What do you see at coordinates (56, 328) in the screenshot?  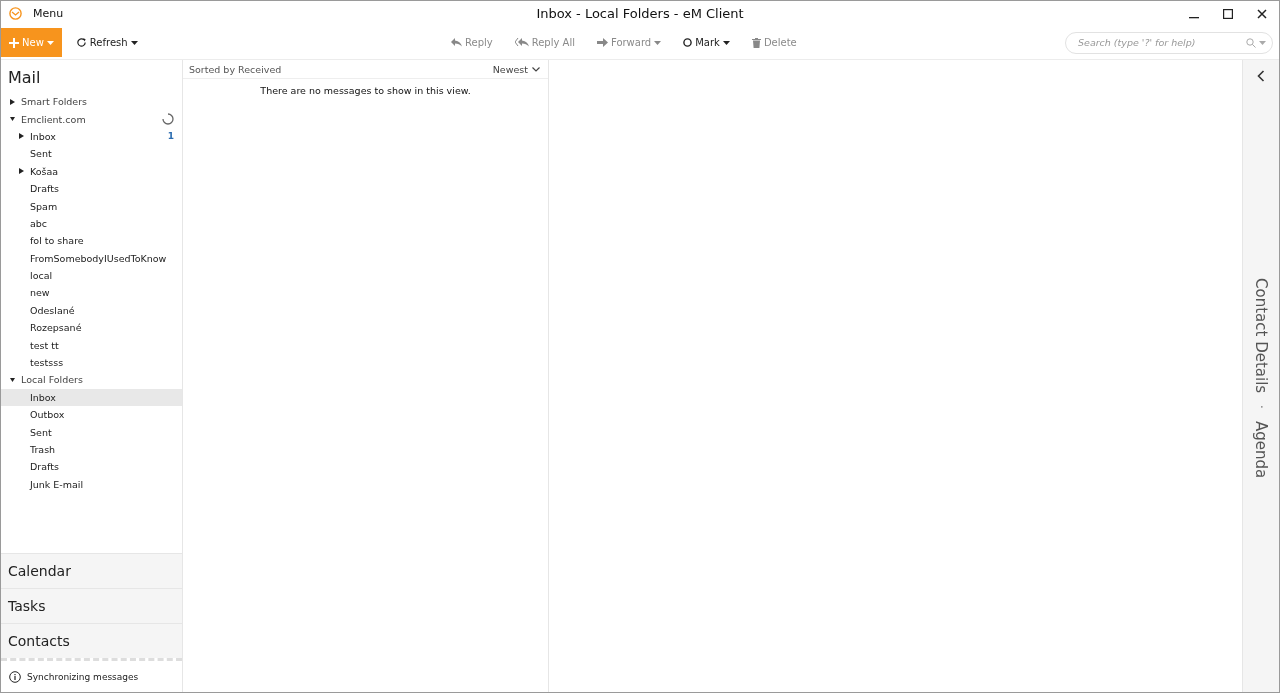 I see `folder-name: Rozepsané` at bounding box center [56, 328].